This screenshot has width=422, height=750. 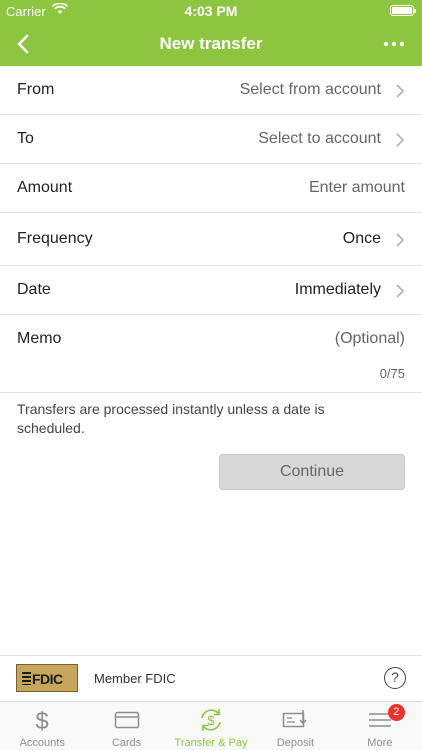 I want to click on more-options-icon, so click(x=394, y=44).